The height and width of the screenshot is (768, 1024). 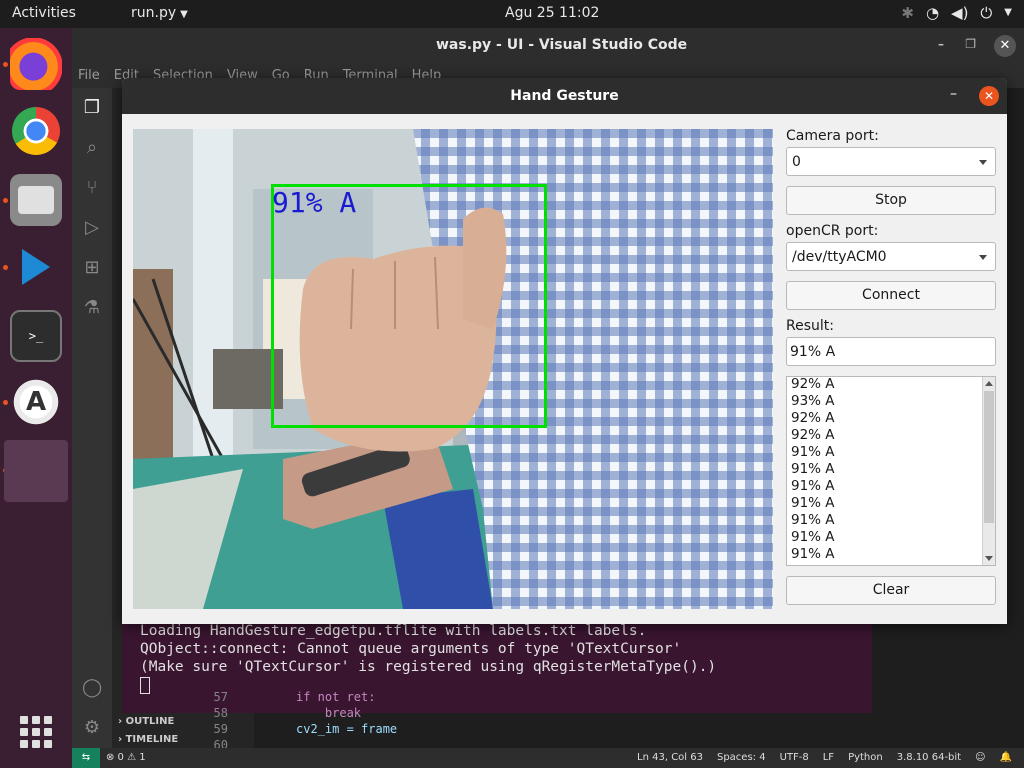 I want to click on timeline-label: TIMELINE, so click(x=152, y=739).